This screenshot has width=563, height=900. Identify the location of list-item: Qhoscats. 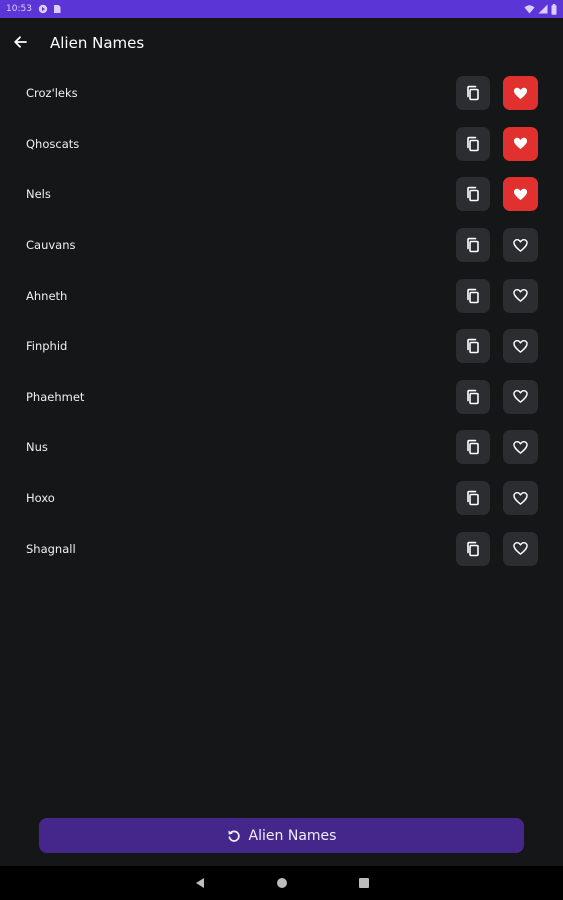
(281, 144).